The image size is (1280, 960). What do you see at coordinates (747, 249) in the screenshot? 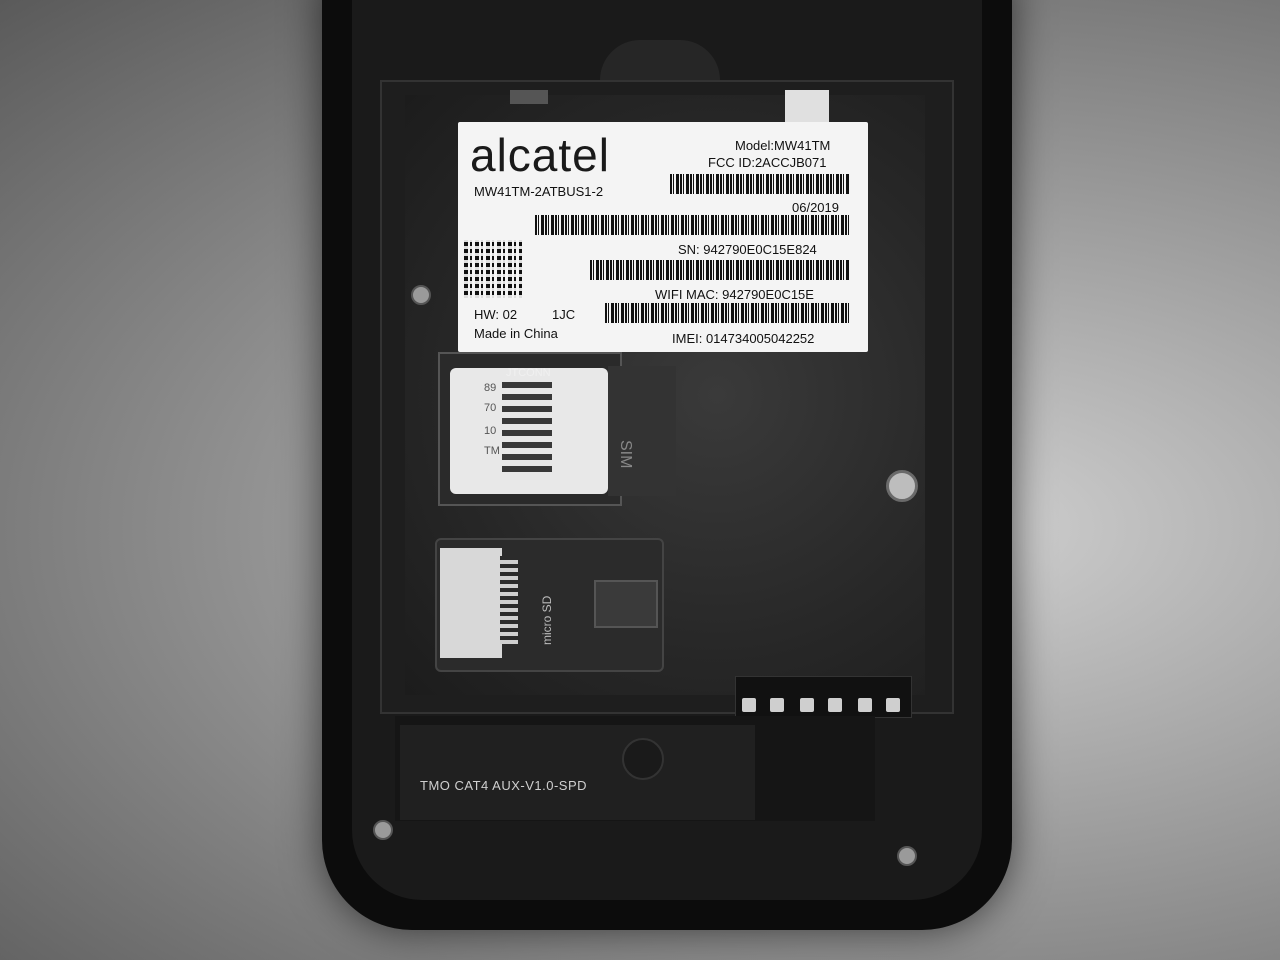
I see `serial-text: SN: 942790E0C15E824` at bounding box center [747, 249].